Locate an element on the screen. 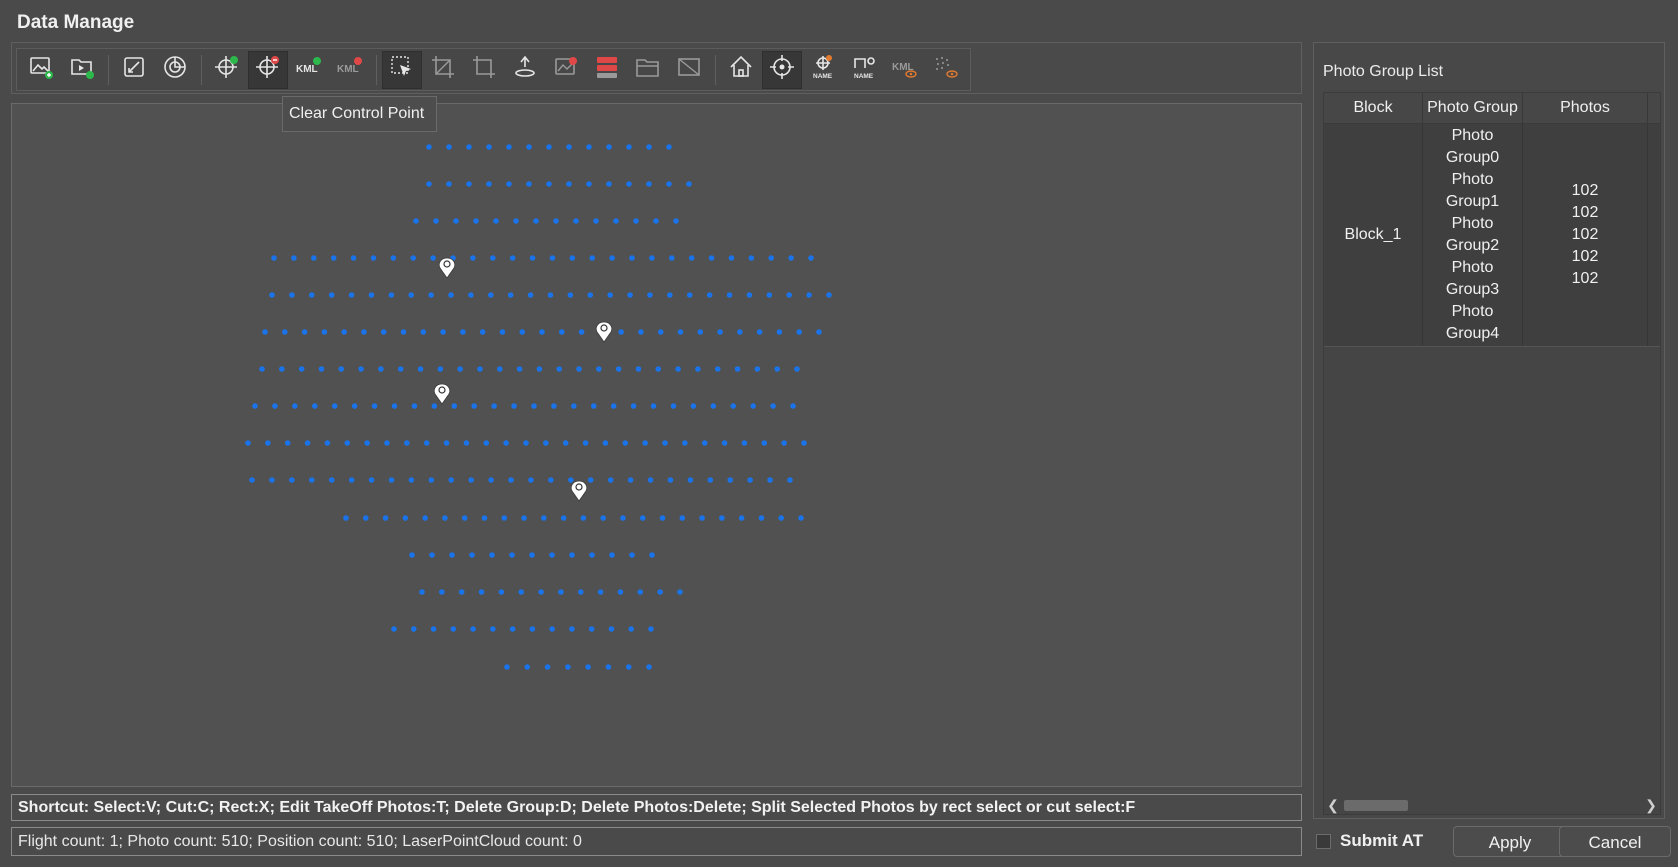  photo-counts: 102 102 102 102 102 is located at coordinates (1585, 235).